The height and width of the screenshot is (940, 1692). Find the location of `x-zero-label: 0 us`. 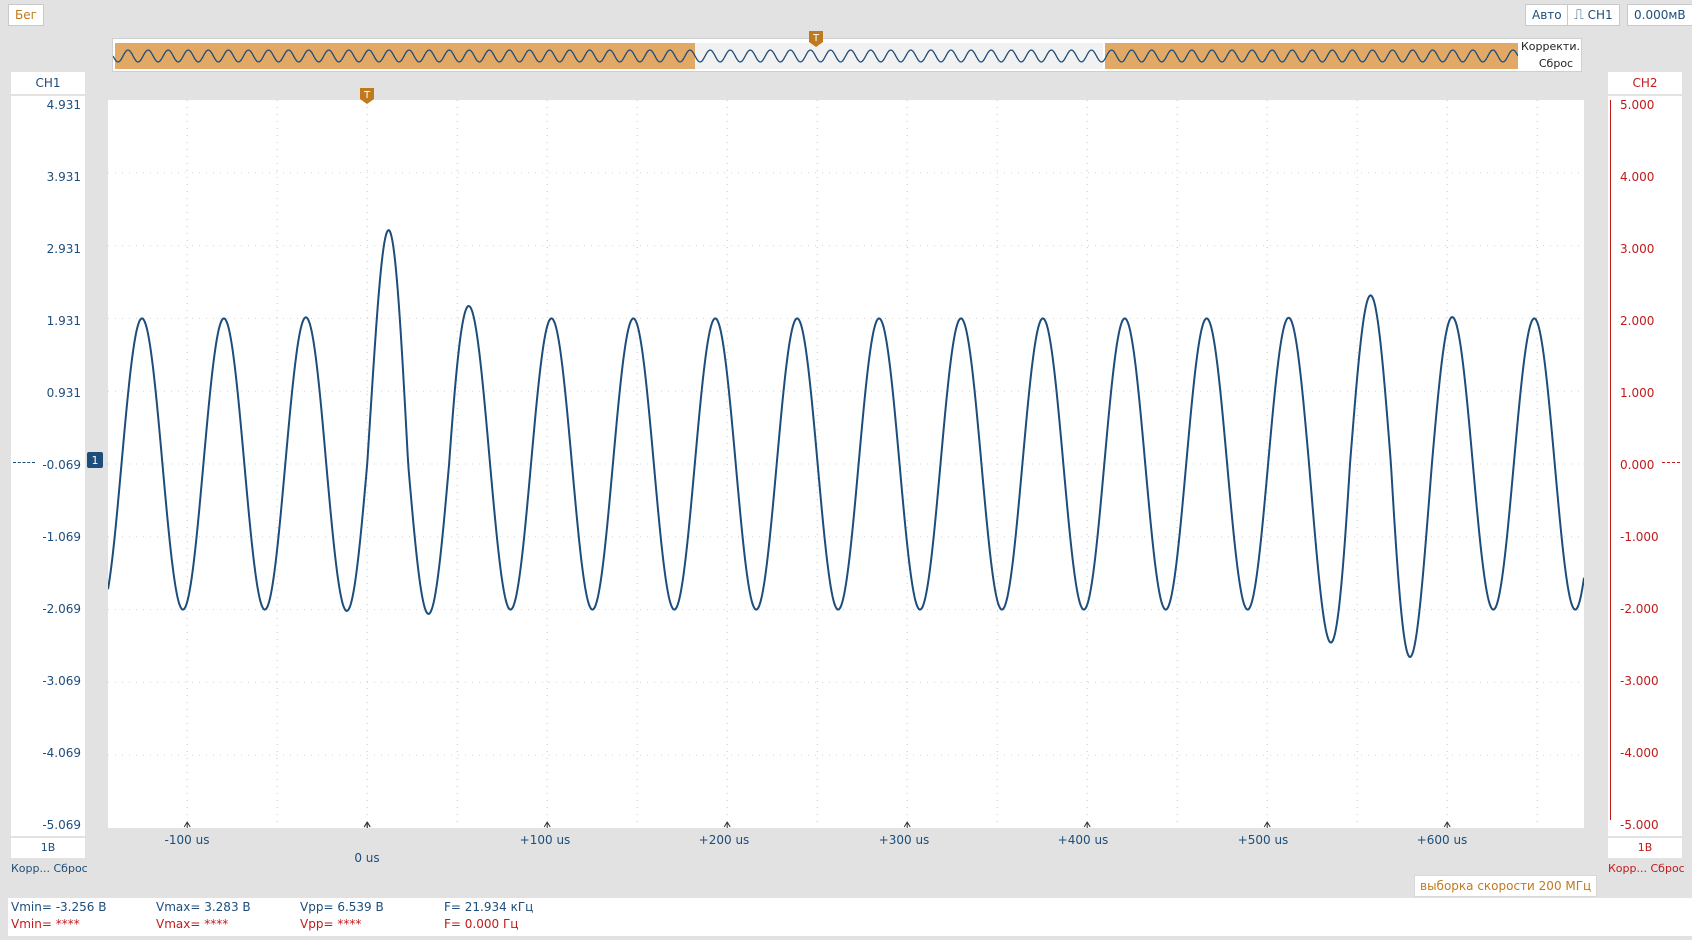

x-zero-label: 0 us is located at coordinates (367, 858).